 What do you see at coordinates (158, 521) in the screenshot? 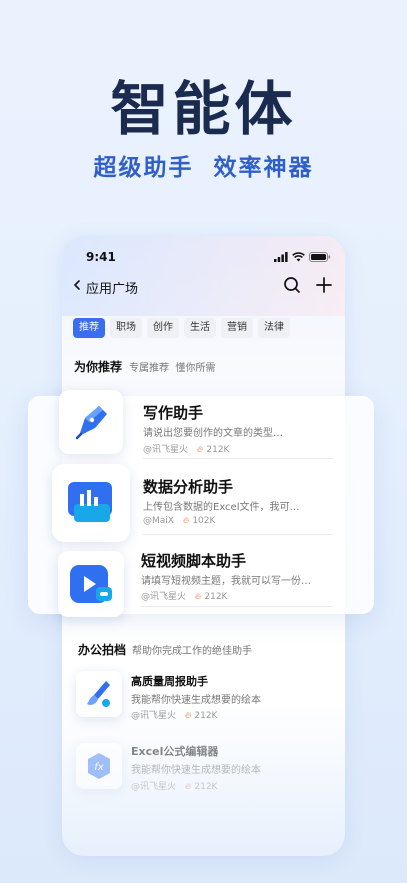
I see `app-author: @MaiX` at bounding box center [158, 521].